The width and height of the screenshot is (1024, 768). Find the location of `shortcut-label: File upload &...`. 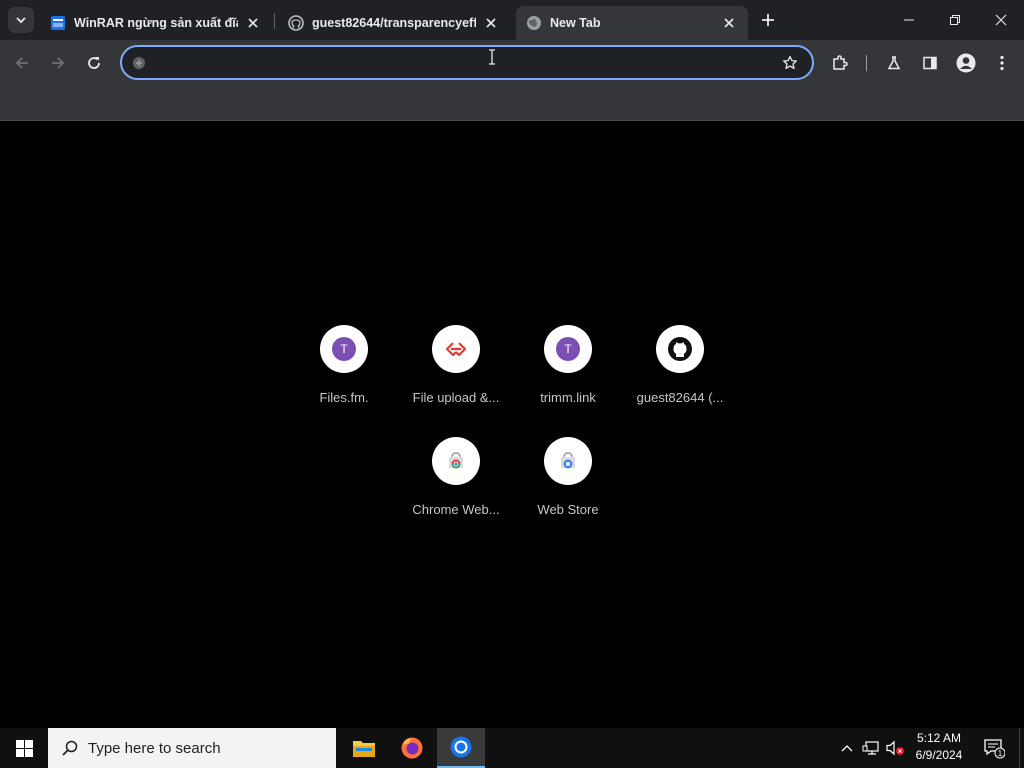

shortcut-label: File upload &... is located at coordinates (456, 397).